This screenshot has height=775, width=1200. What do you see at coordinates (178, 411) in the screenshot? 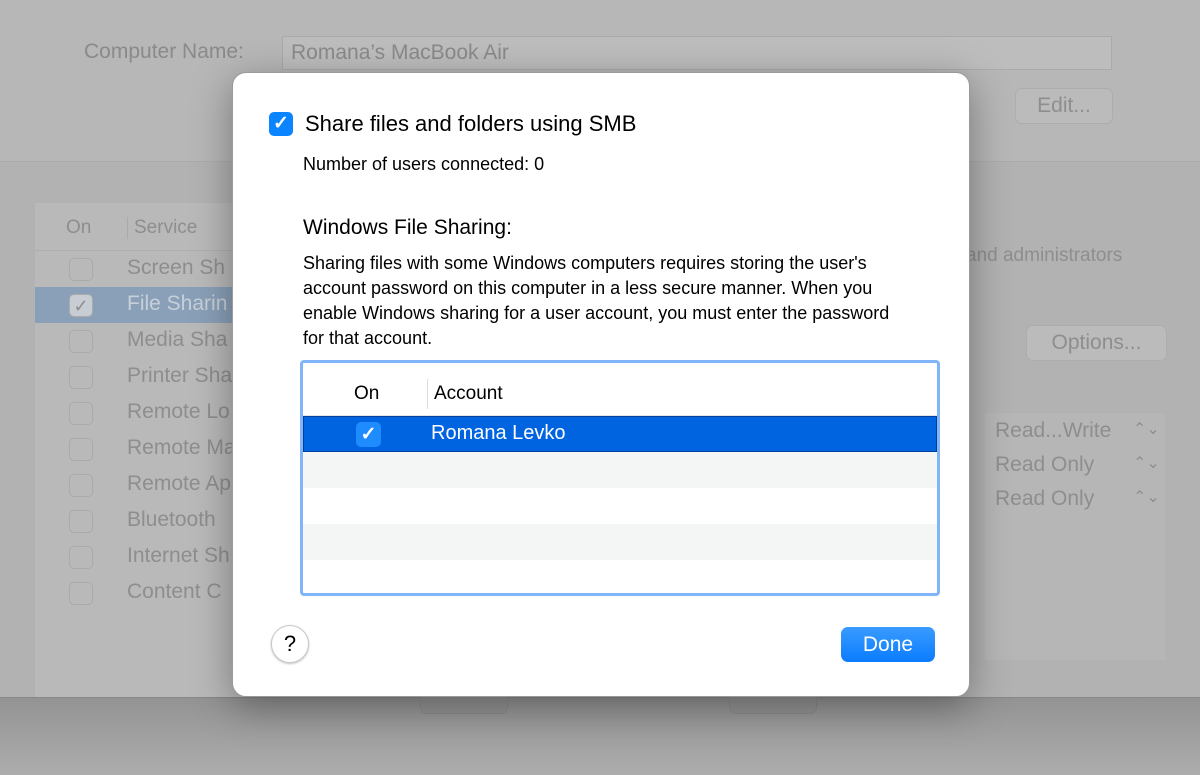
I see `service-name: Remote Lo` at bounding box center [178, 411].